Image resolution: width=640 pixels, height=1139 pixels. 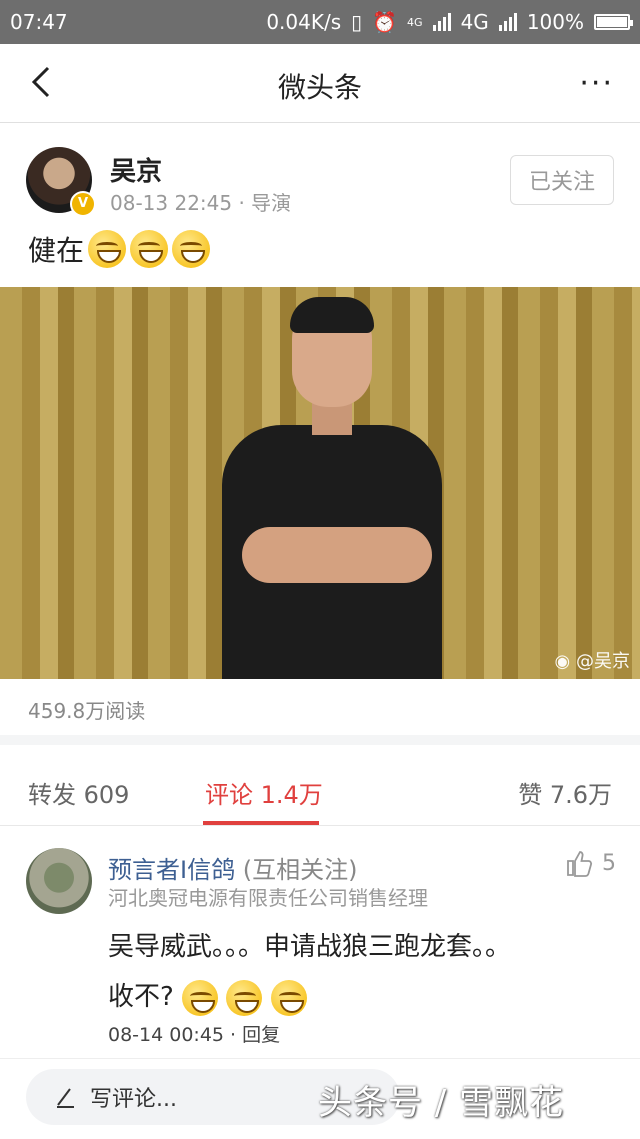 I want to click on interaction-tabs: 转发 609 评论 1.4万 赞 7.6万, so click(x=320, y=785).